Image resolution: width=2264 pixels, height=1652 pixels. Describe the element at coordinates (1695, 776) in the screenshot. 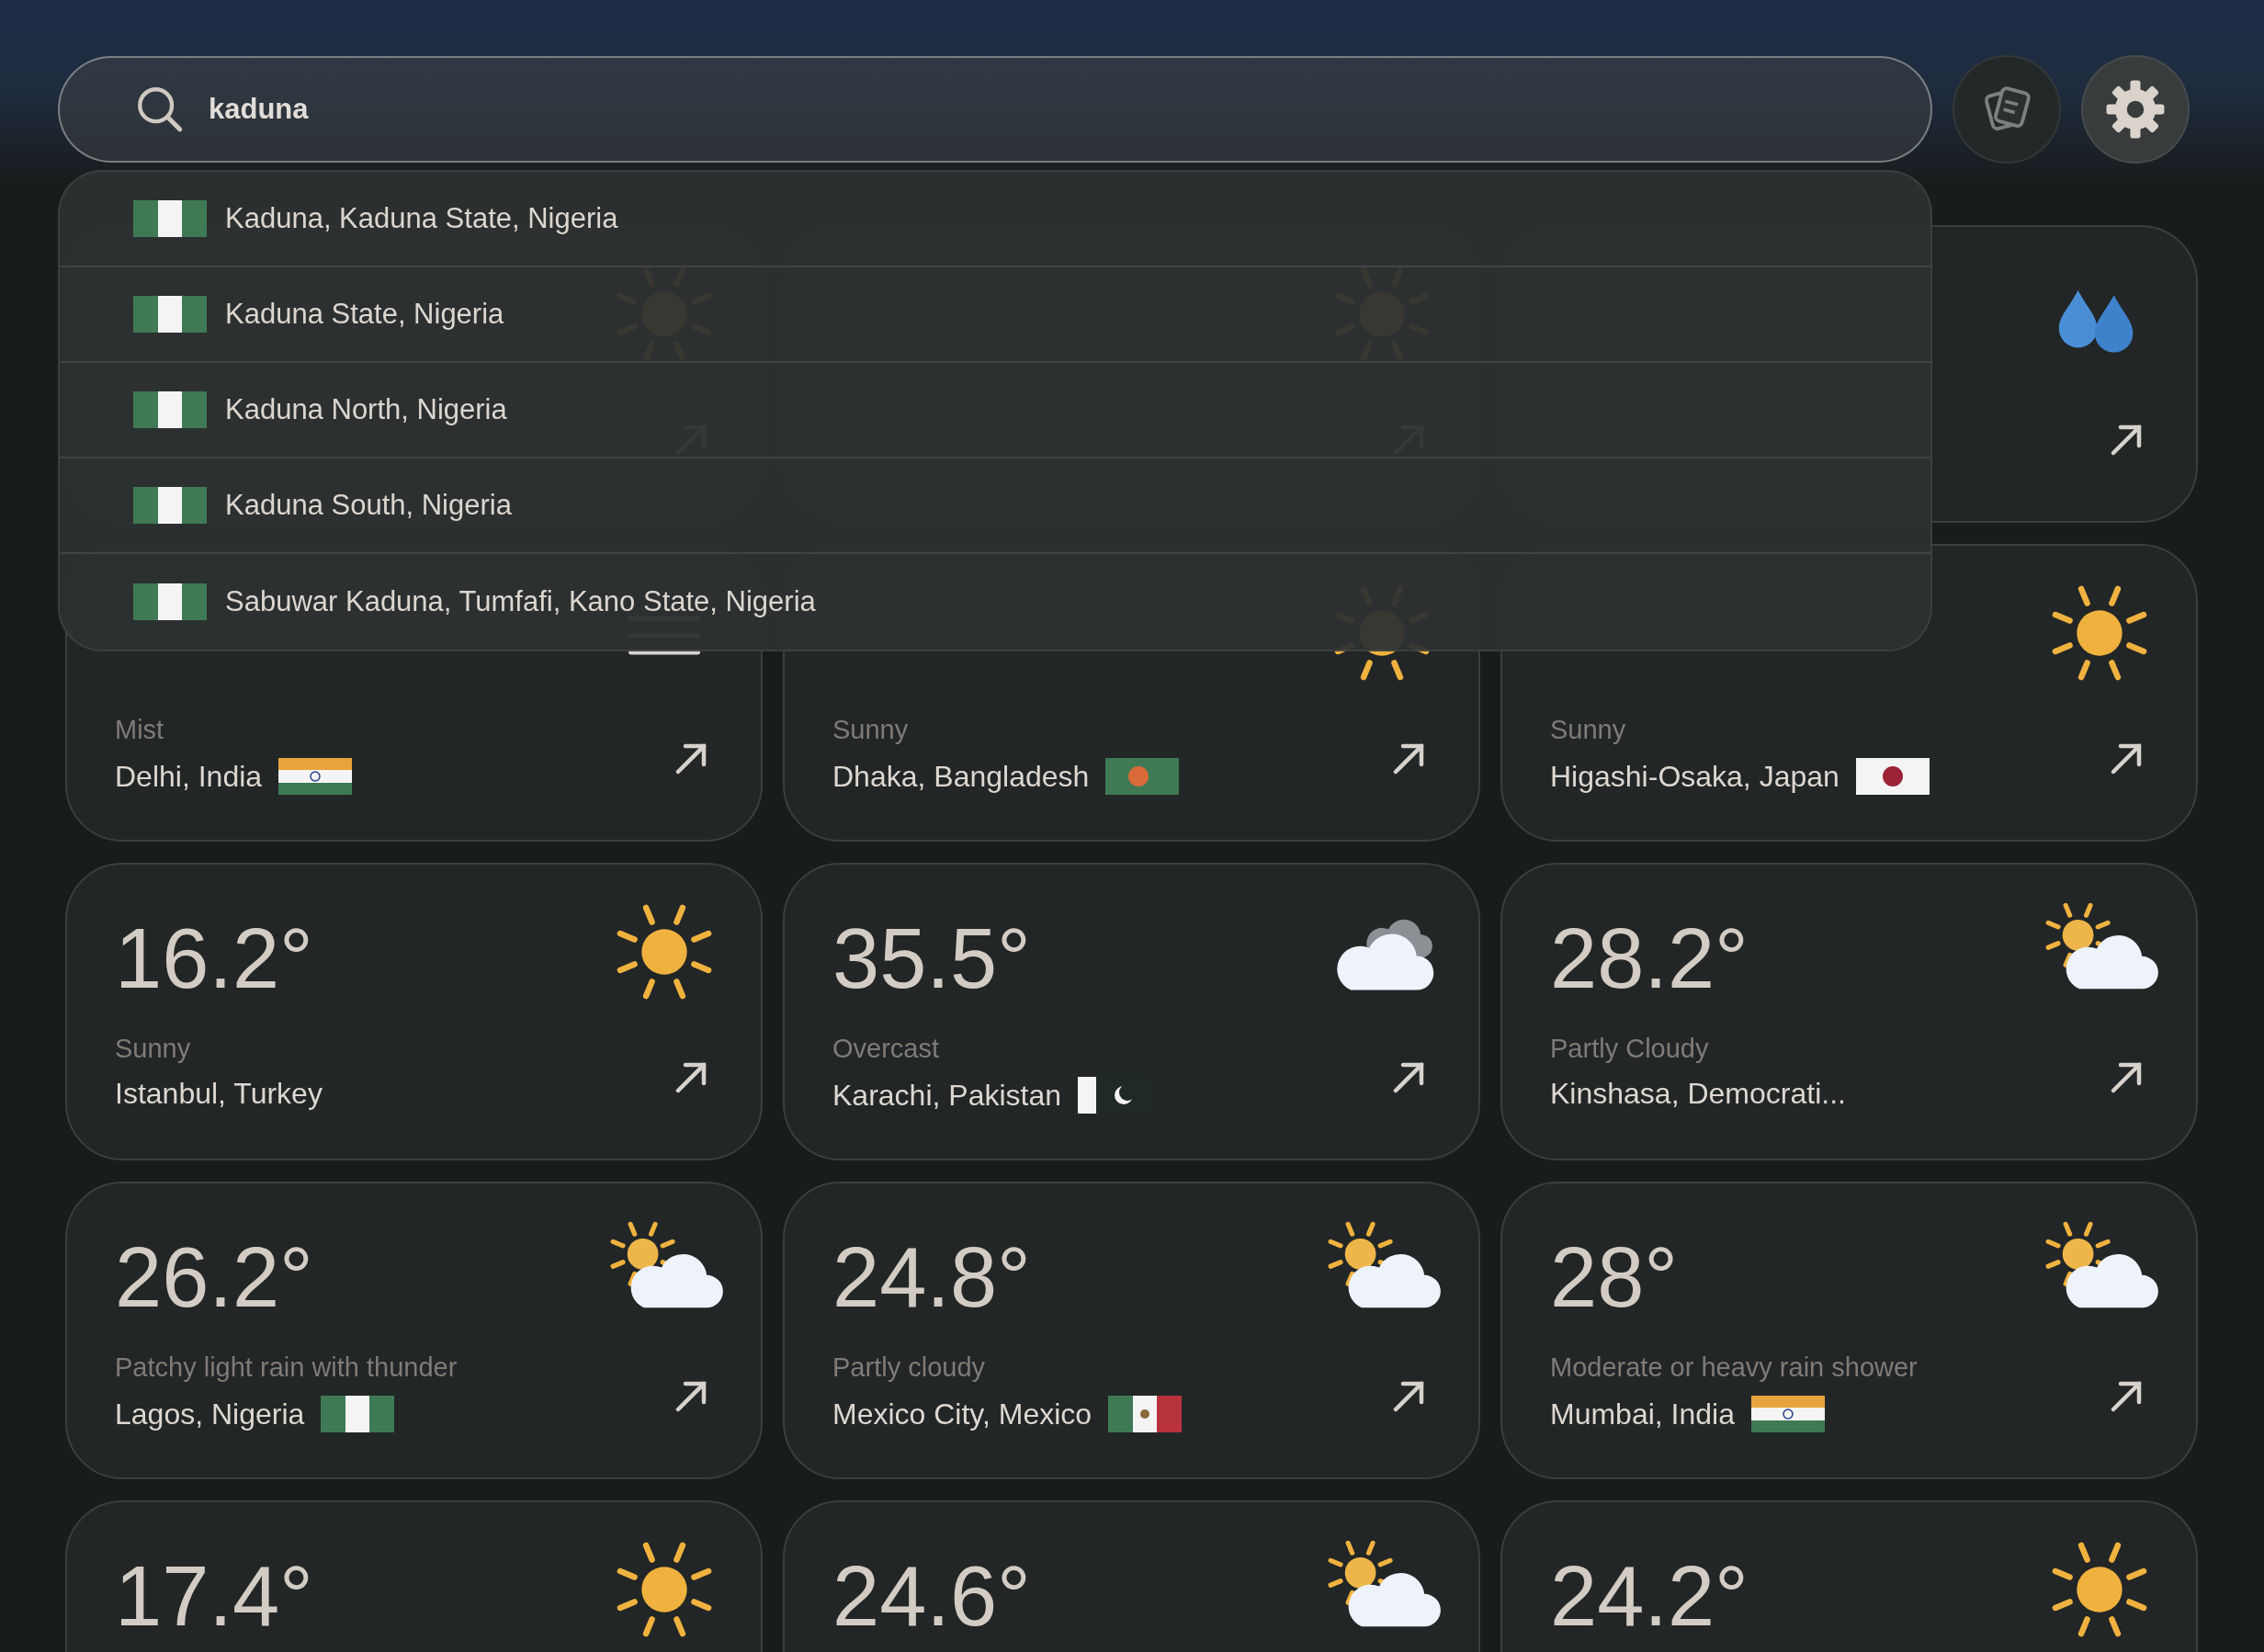

I see `location-name: Higashi-Osaka, Japan` at that location.